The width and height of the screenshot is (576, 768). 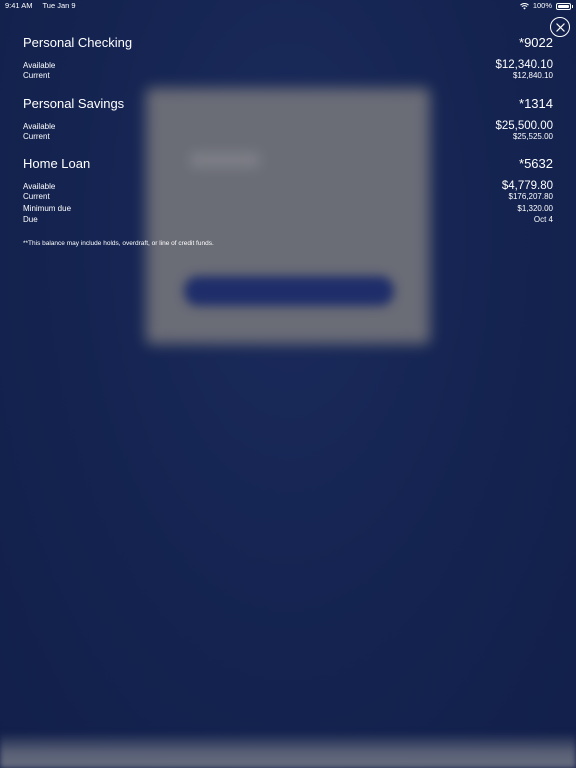 I want to click on battery-percentage: 100%, so click(x=542, y=5).